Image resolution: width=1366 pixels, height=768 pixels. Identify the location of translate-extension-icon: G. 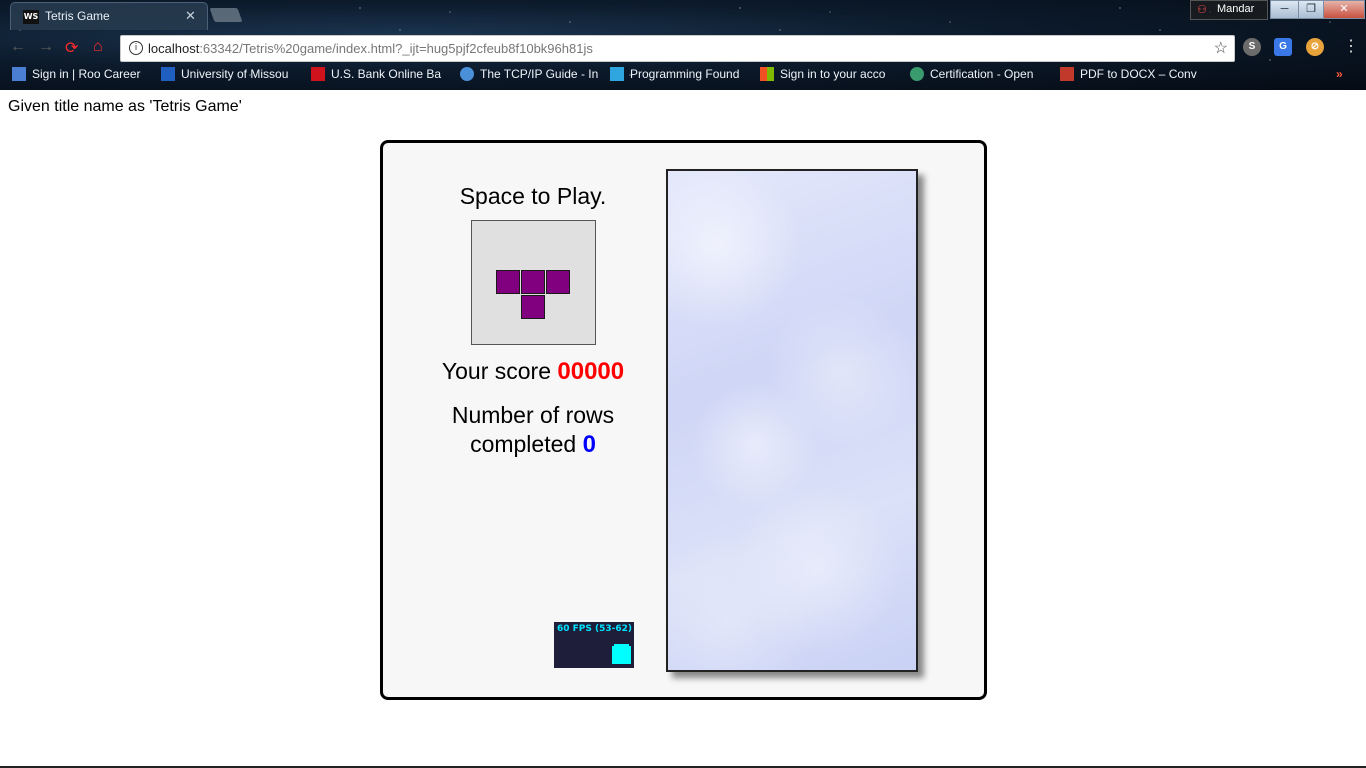
(1283, 47).